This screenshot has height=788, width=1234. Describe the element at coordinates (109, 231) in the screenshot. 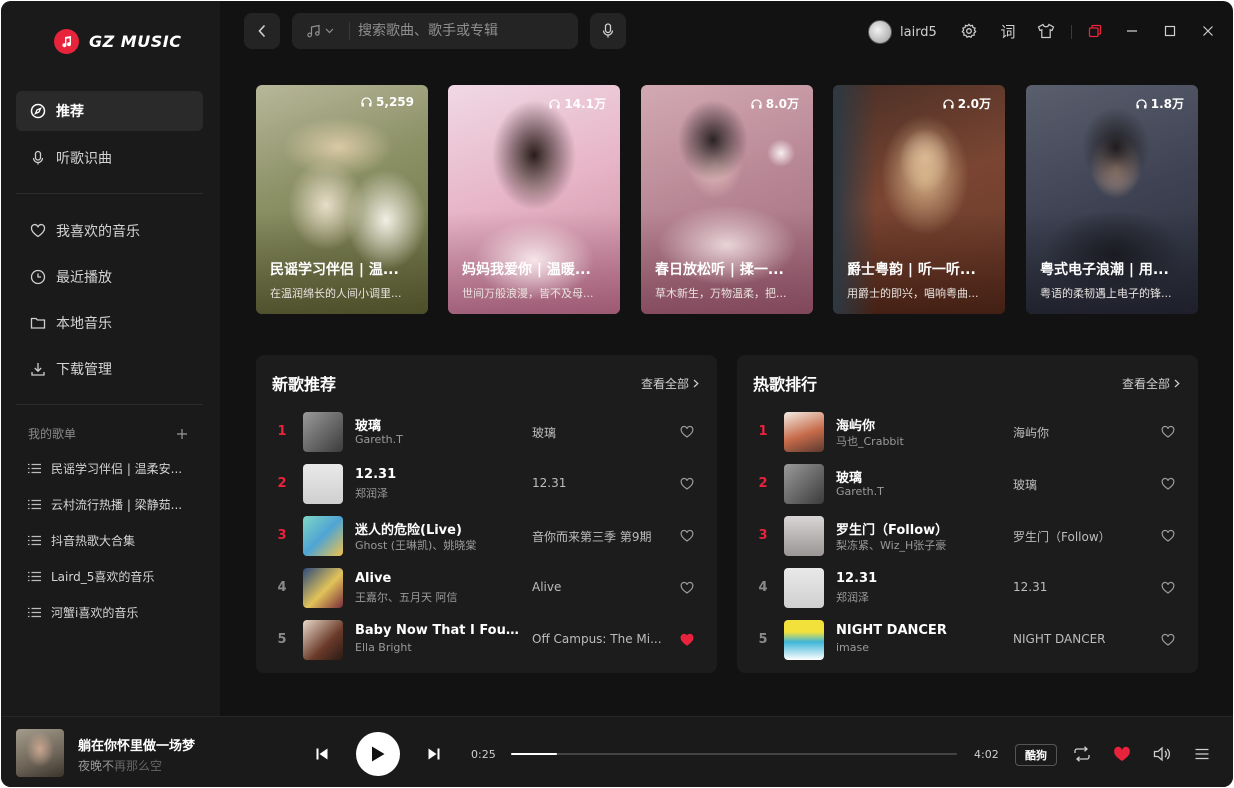

I see `nav-item-liked-music: 我喜欢的音乐` at that location.